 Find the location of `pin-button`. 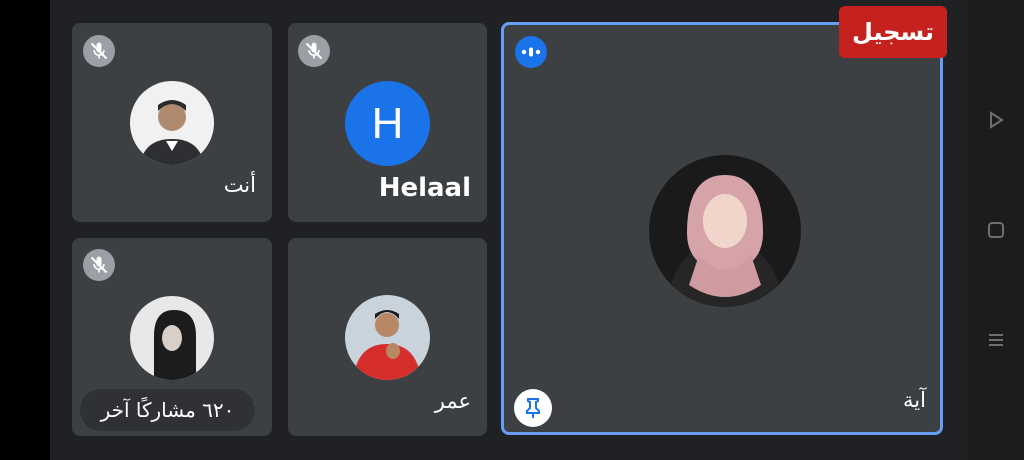

pin-button is located at coordinates (533, 408).